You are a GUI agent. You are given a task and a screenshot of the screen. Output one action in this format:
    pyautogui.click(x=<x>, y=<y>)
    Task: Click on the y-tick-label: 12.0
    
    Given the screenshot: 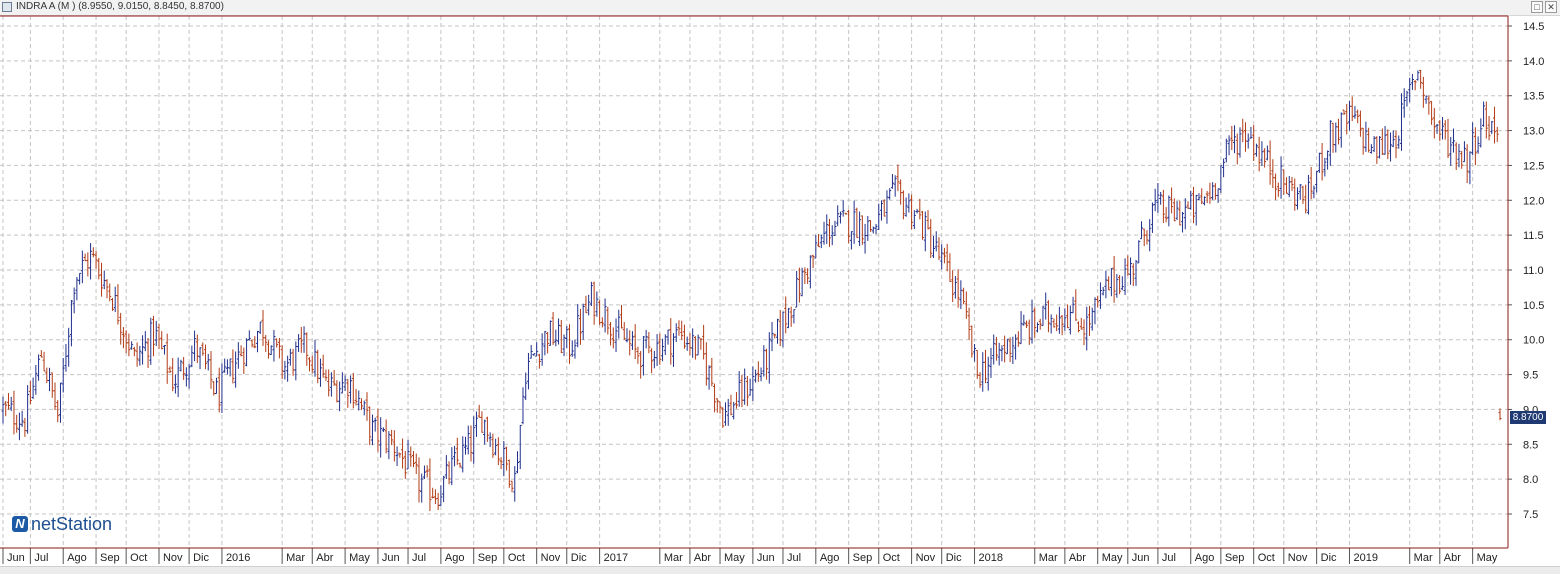 What is the action you would take?
    pyautogui.click(x=1533, y=201)
    